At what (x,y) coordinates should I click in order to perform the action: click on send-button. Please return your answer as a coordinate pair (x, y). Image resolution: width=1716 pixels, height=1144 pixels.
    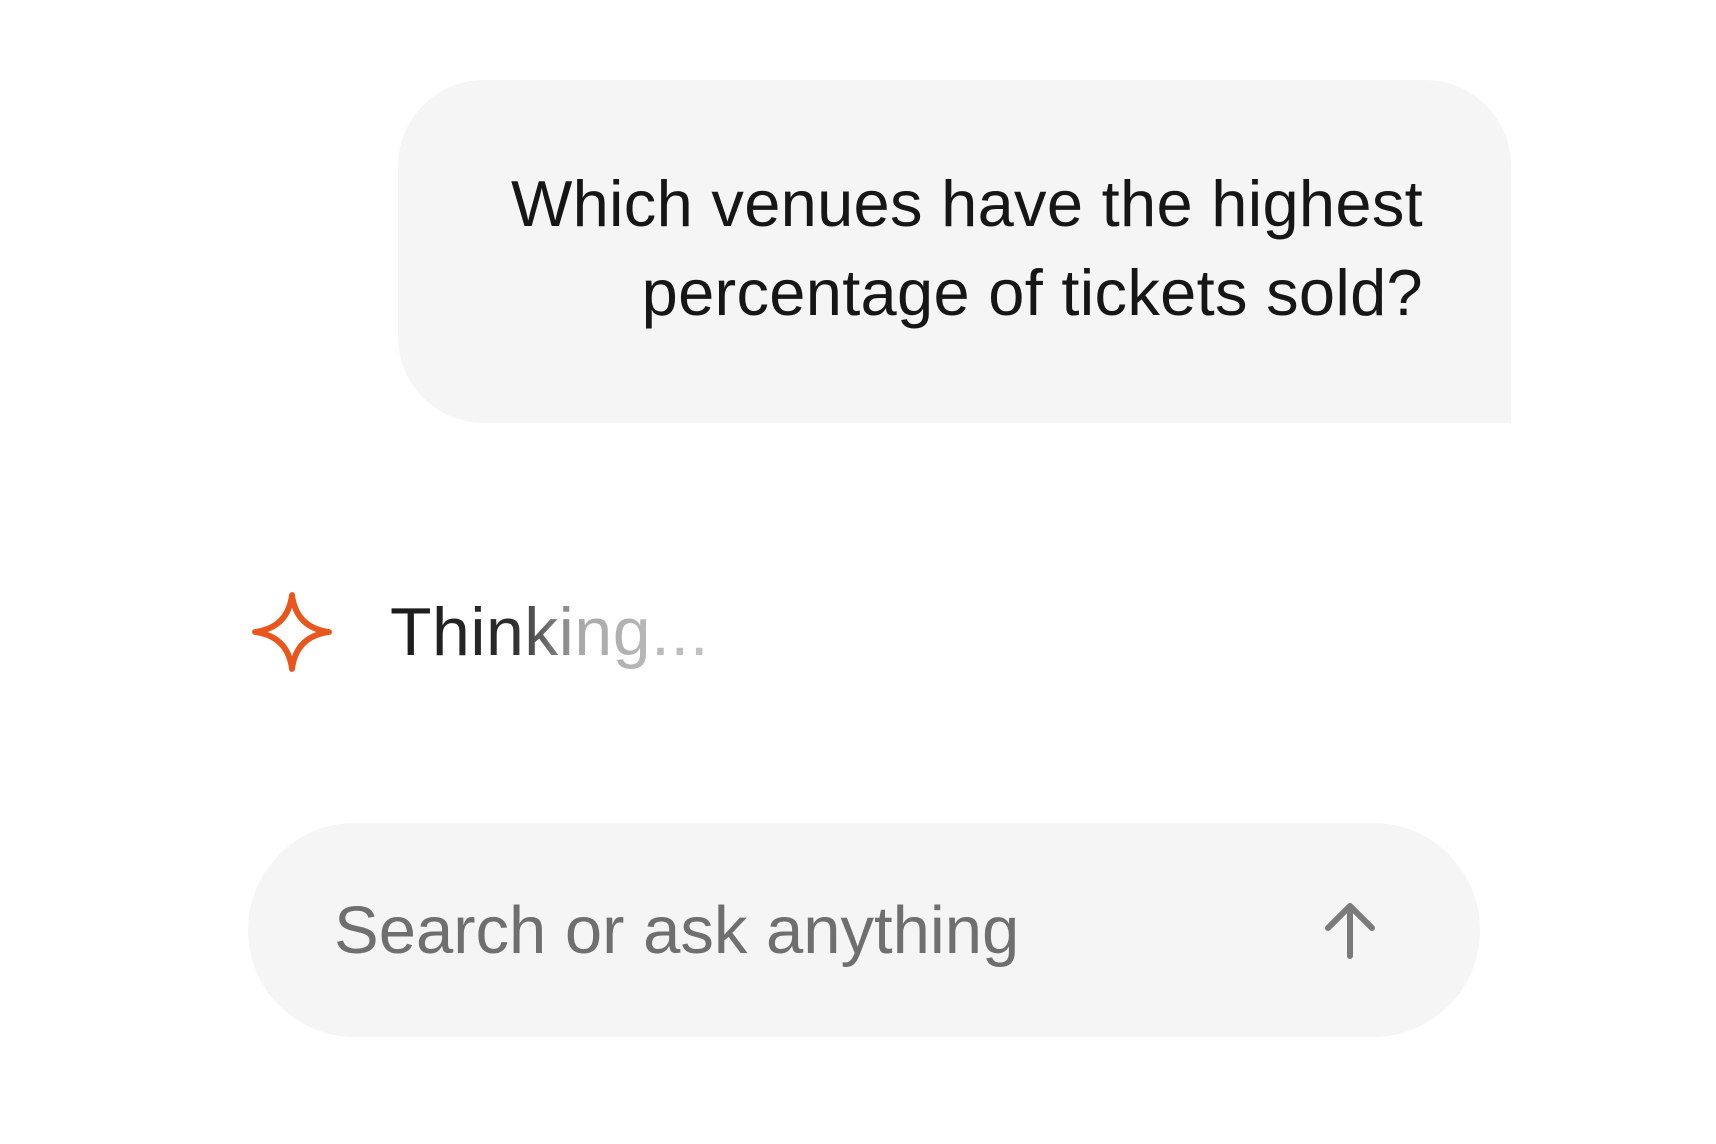
    Looking at the image, I should click on (1350, 930).